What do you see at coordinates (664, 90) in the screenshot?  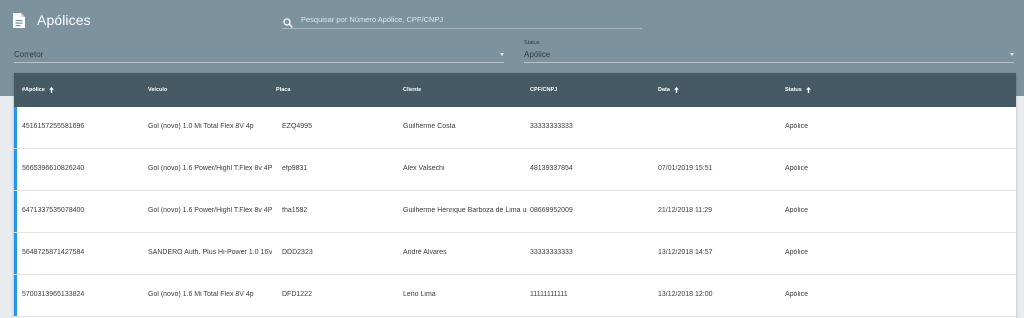 I see `column-label: Data` at bounding box center [664, 90].